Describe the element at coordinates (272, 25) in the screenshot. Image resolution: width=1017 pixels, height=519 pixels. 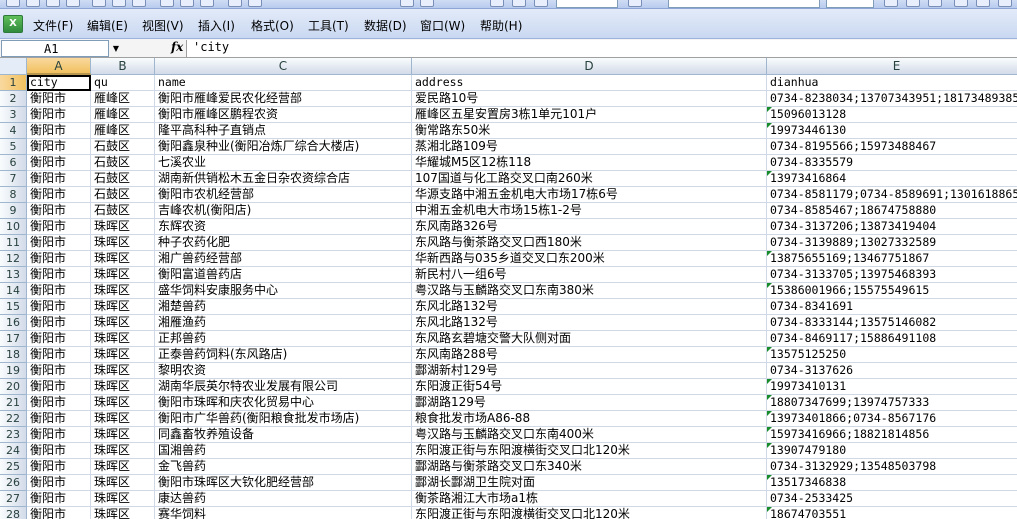
I see `menu-format: 格式(O)` at that location.